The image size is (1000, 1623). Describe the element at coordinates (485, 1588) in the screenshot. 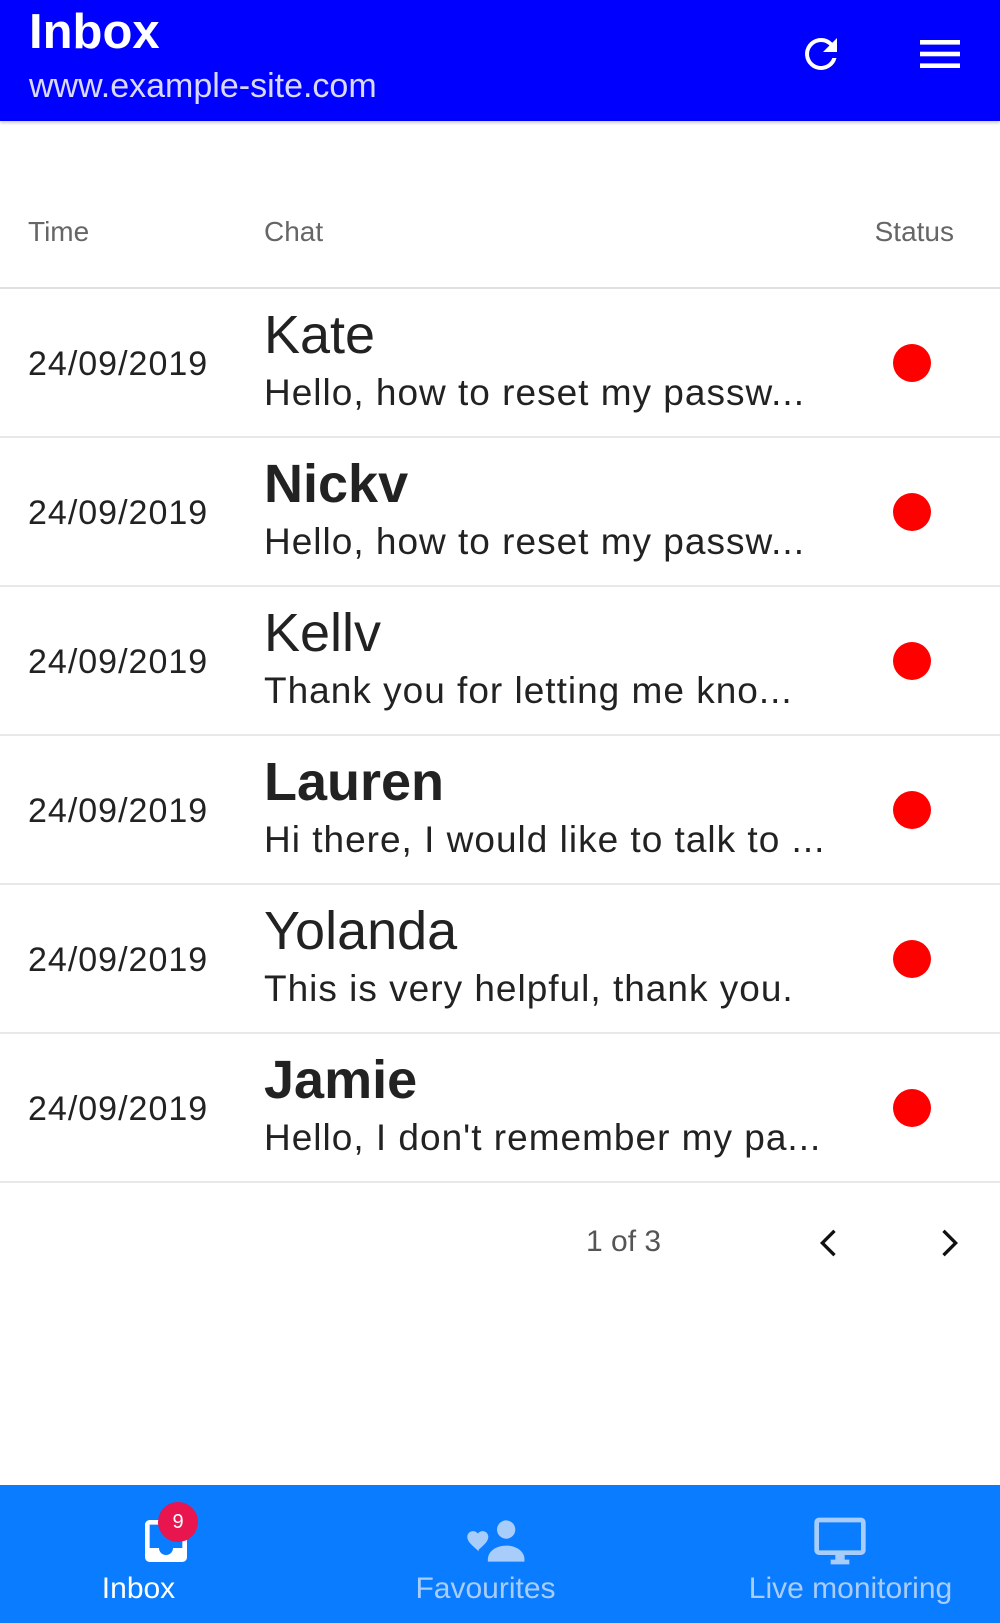

I see `nav-label-favourites: Favourites` at that location.